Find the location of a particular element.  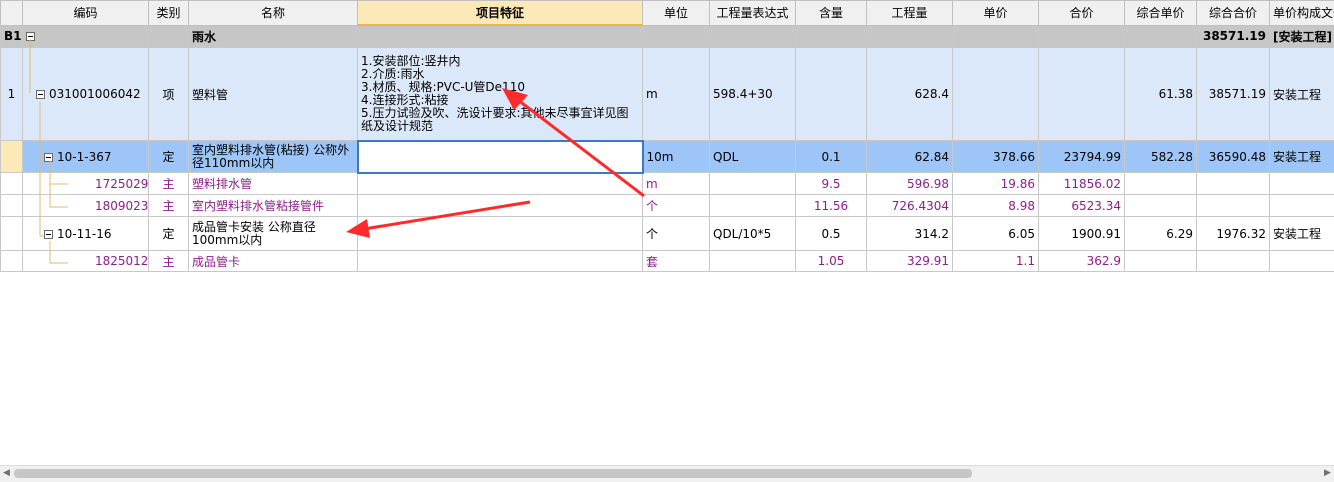

mat2-content: 11.56 is located at coordinates (831, 206).